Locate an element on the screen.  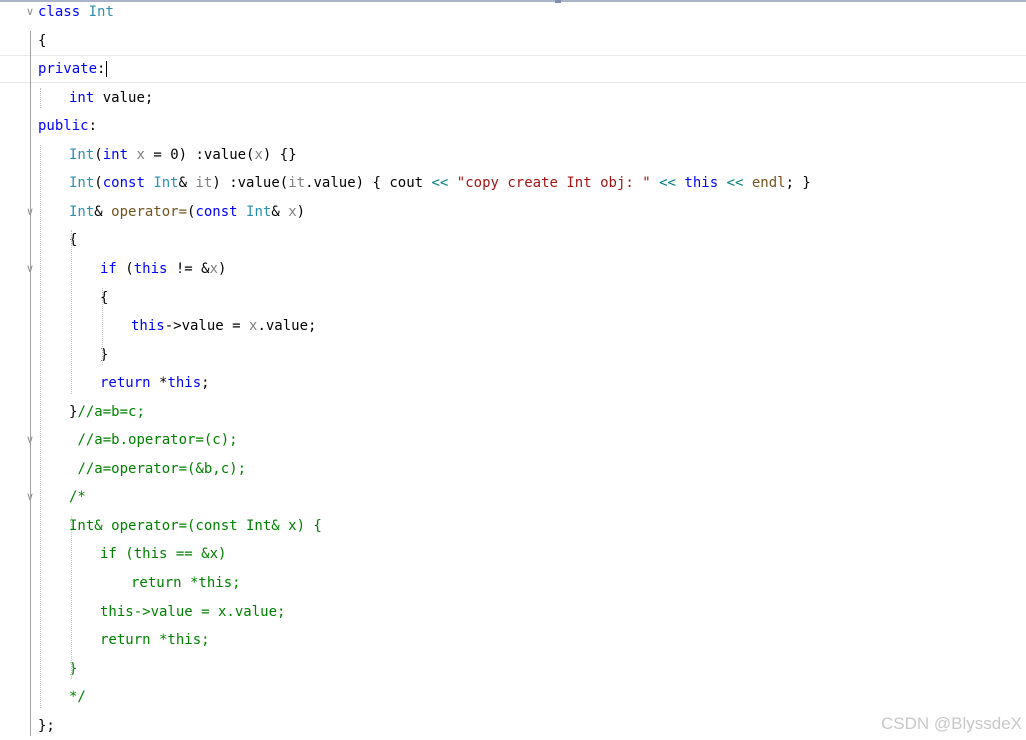
code-line: */ is located at coordinates (513, 697).